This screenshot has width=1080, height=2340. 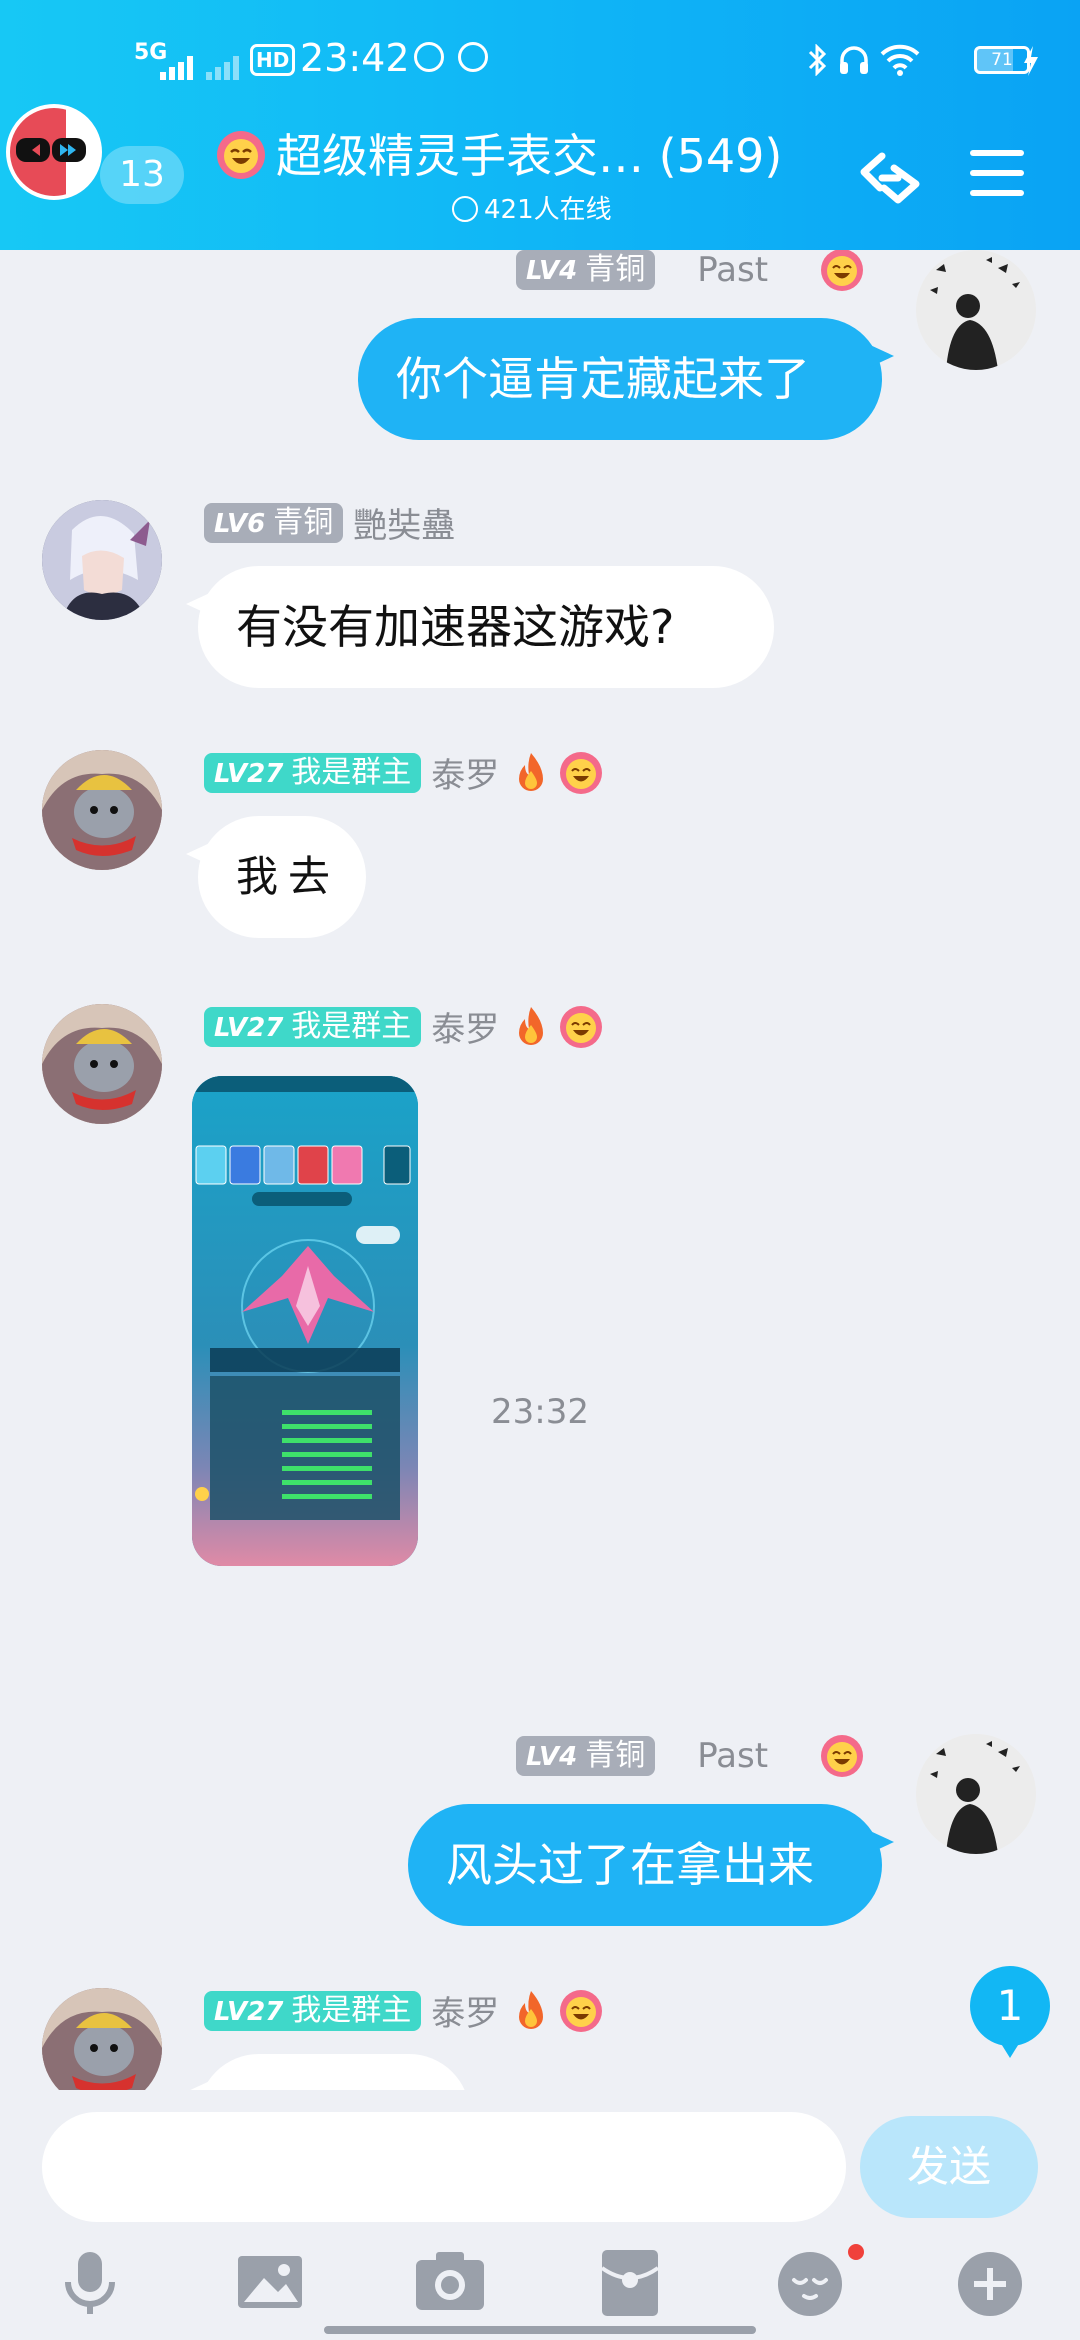 I want to click on share-link-icon, so click(x=891, y=176).